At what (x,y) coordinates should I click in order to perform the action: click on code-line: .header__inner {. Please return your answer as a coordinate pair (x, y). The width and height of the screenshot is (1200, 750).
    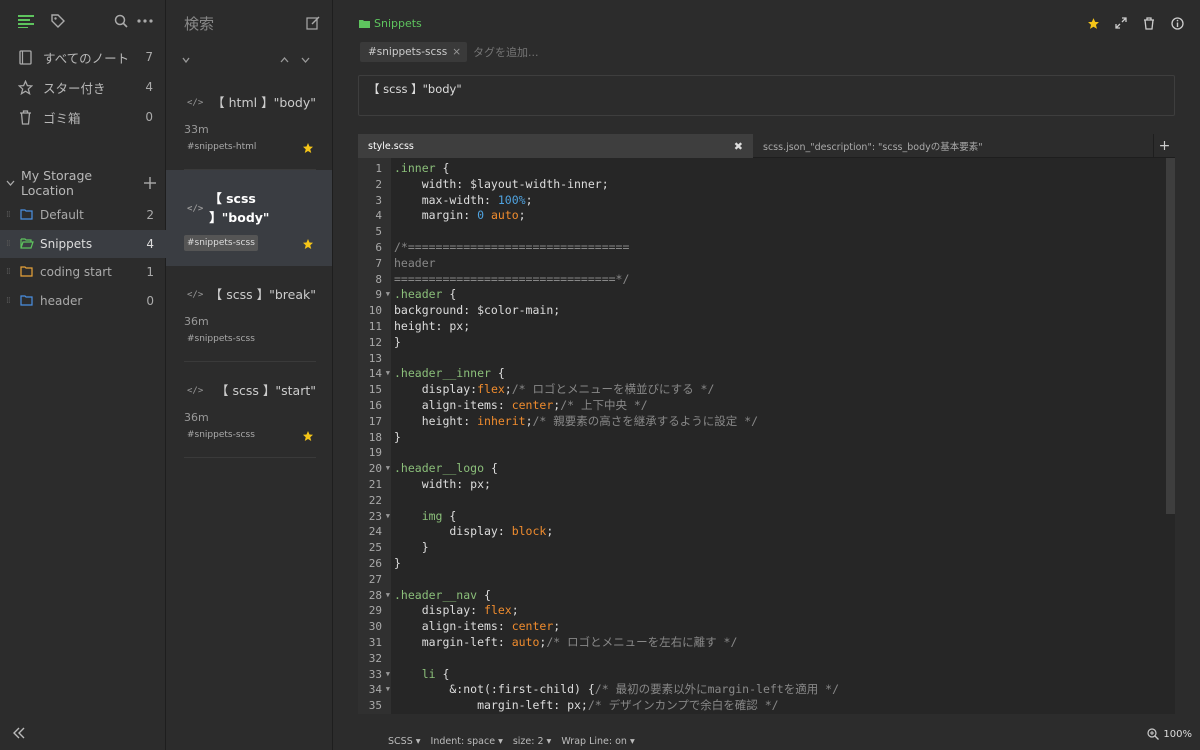
    Looking at the image, I should click on (784, 374).